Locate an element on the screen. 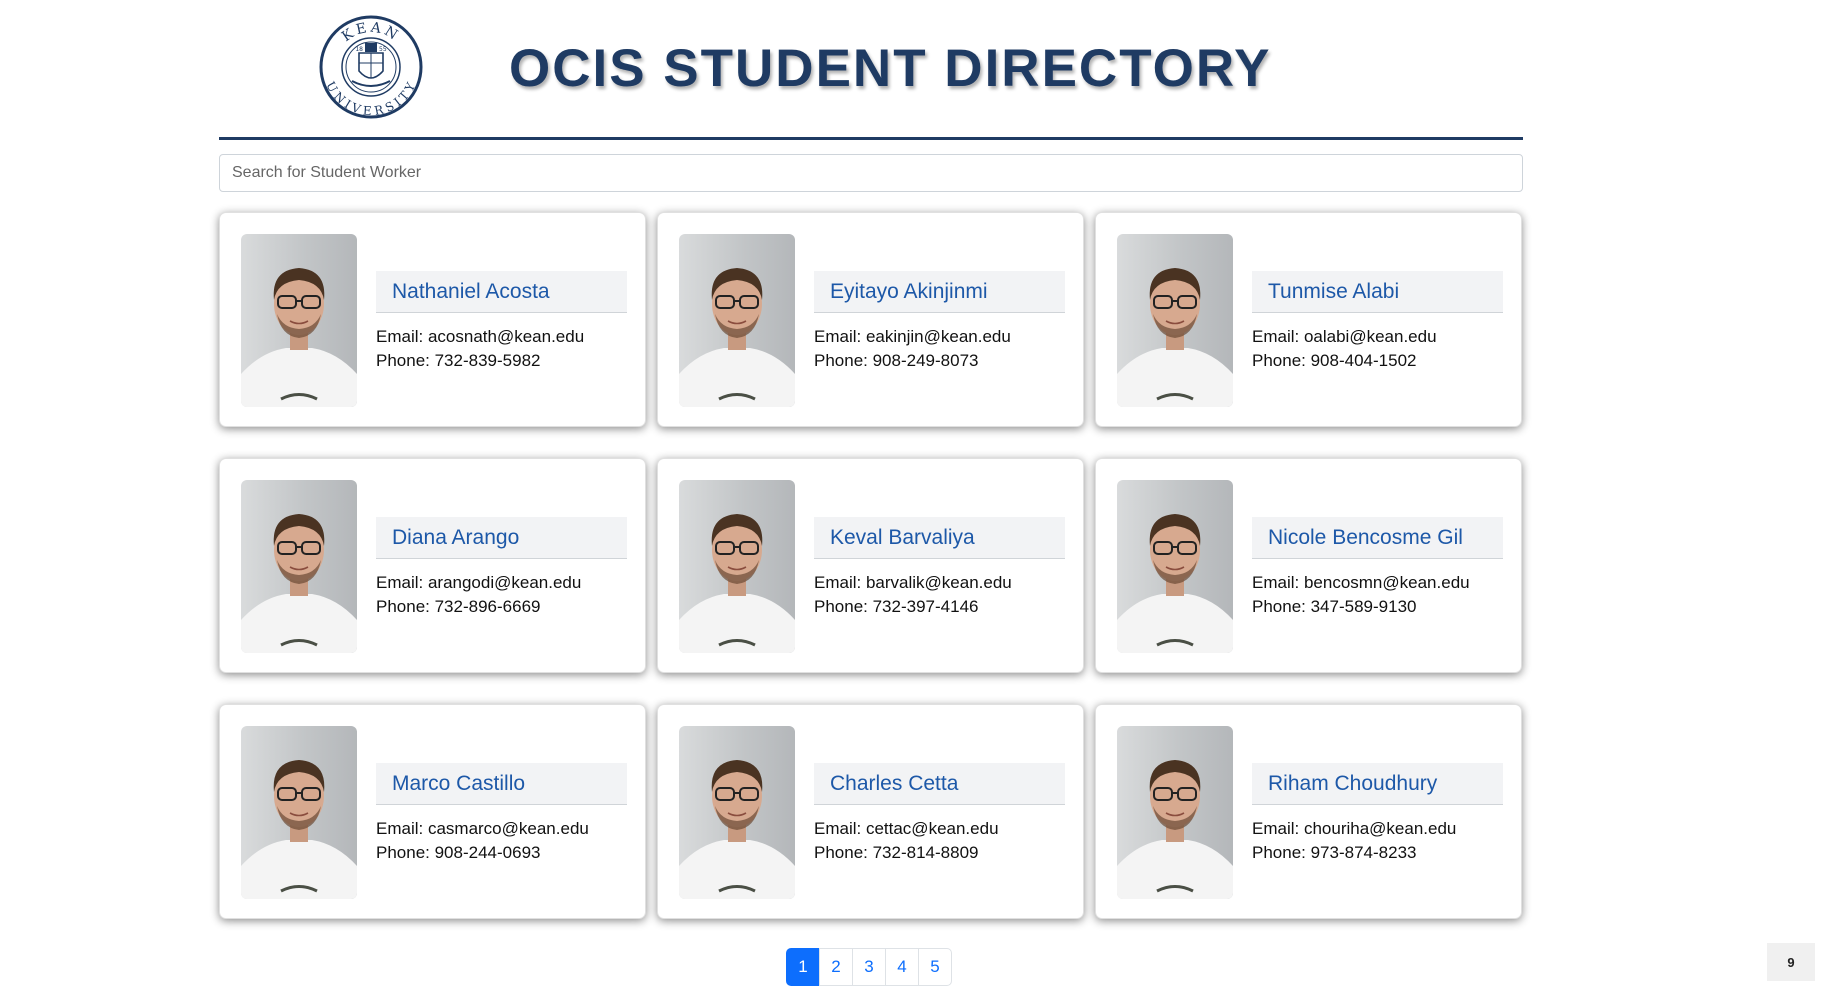 The image size is (1824, 990). student-email: Email: chouriha@kean.edu is located at coordinates (1354, 828).